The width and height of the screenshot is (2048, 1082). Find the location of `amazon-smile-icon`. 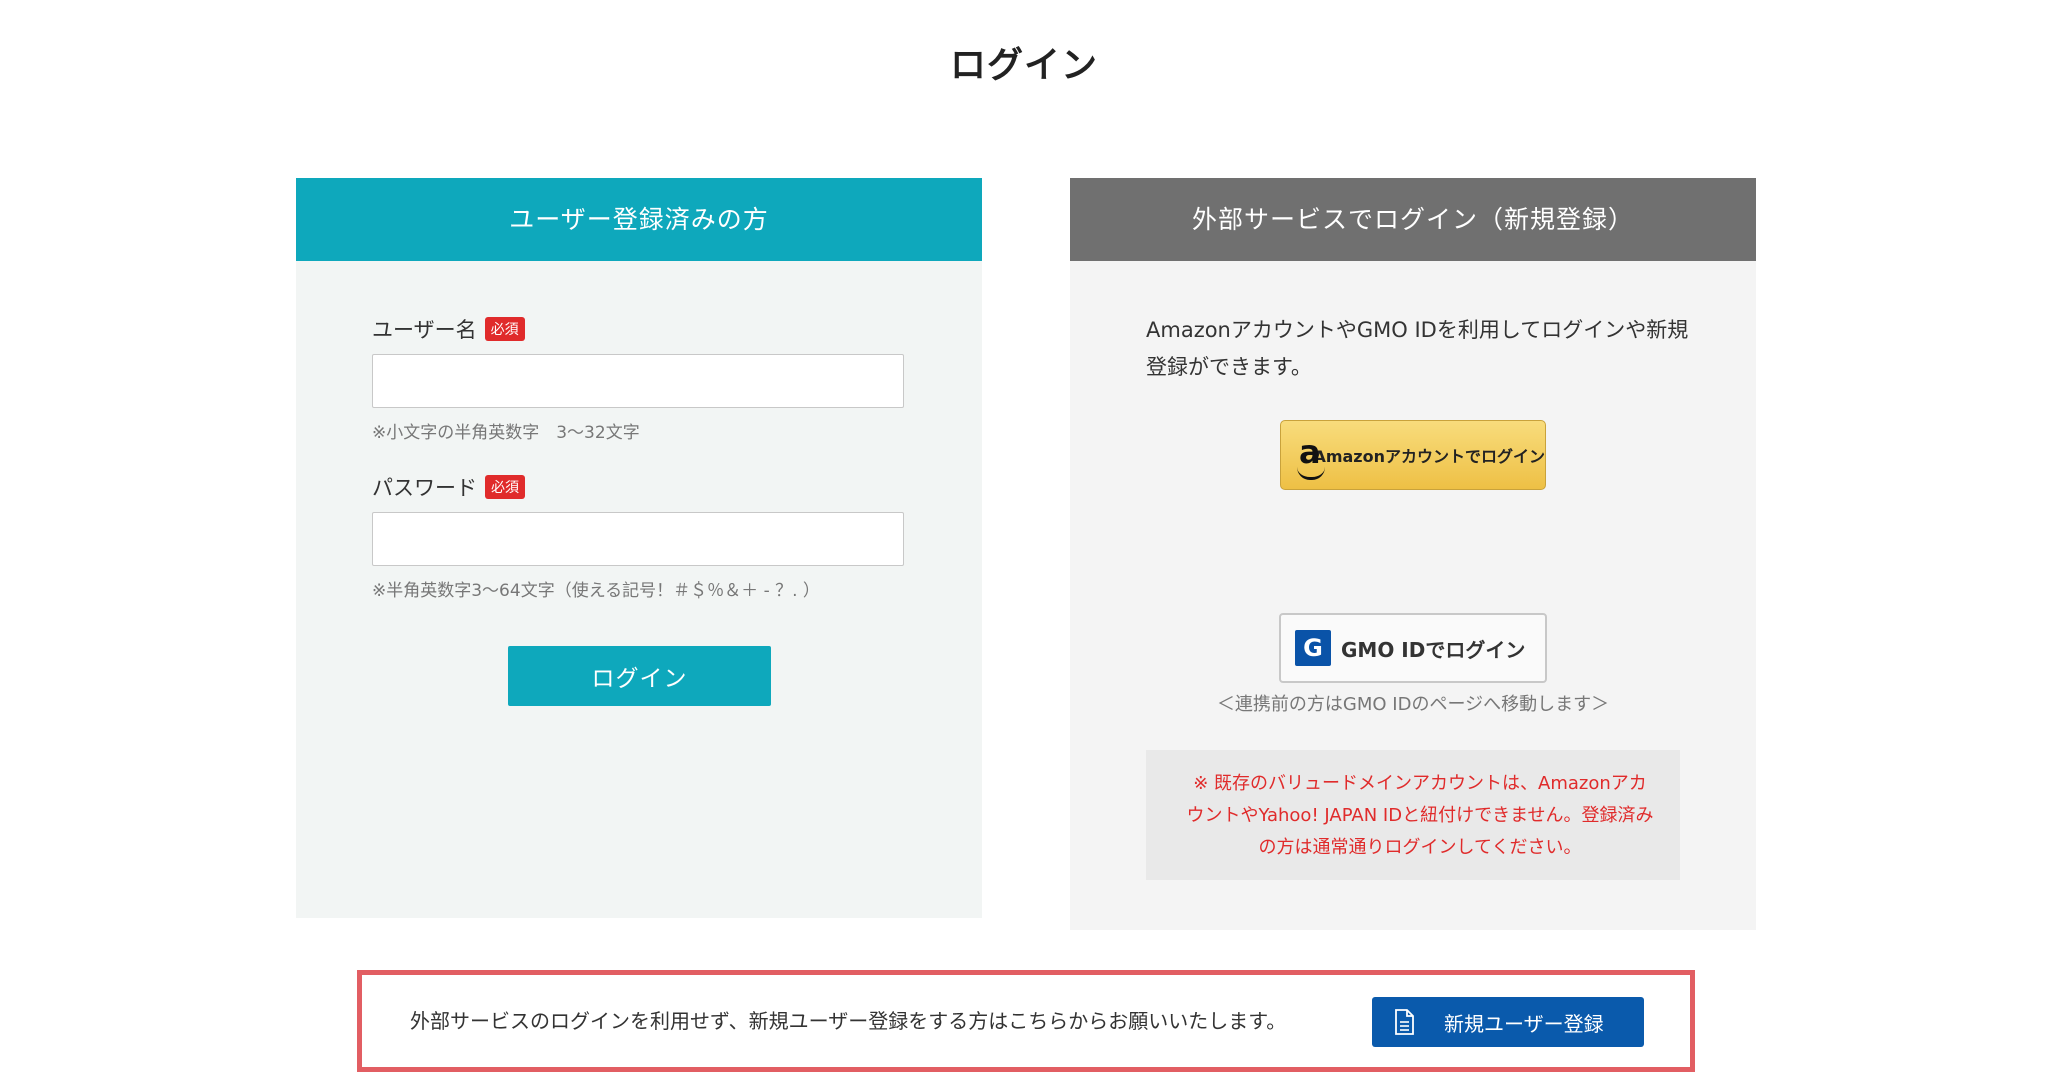

amazon-smile-icon is located at coordinates (1311, 473).